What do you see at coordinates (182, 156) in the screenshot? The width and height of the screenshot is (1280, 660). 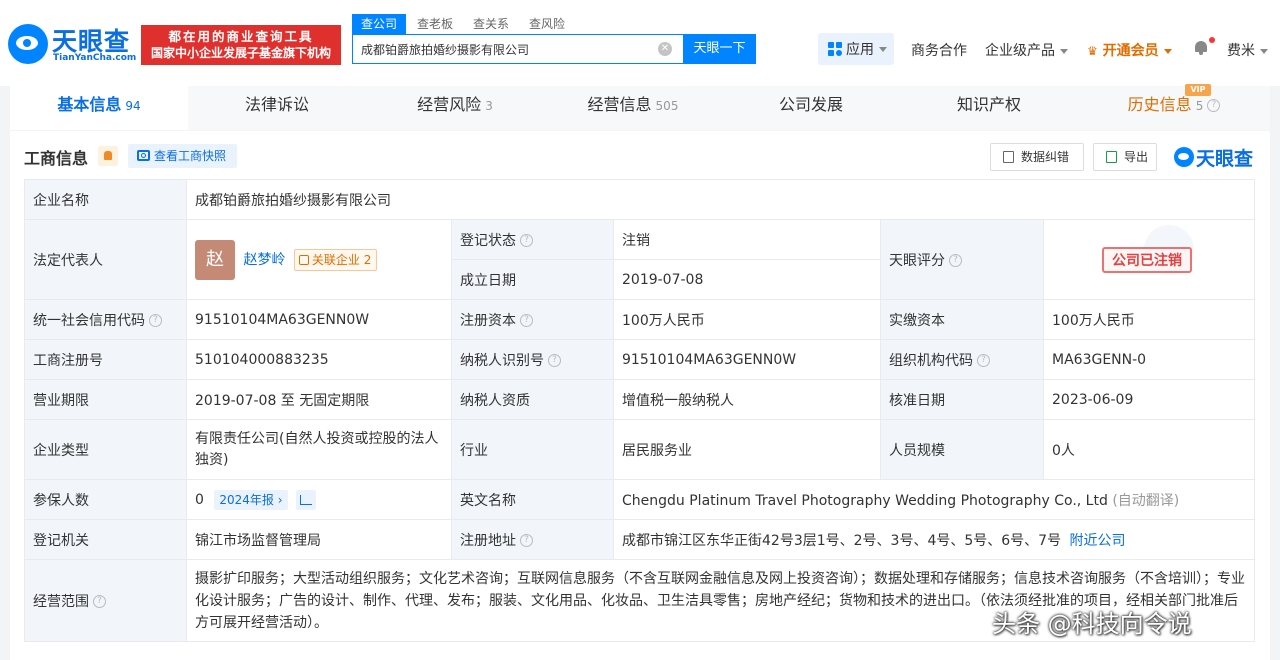 I see `snapshot-button: 查看工商快照` at bounding box center [182, 156].